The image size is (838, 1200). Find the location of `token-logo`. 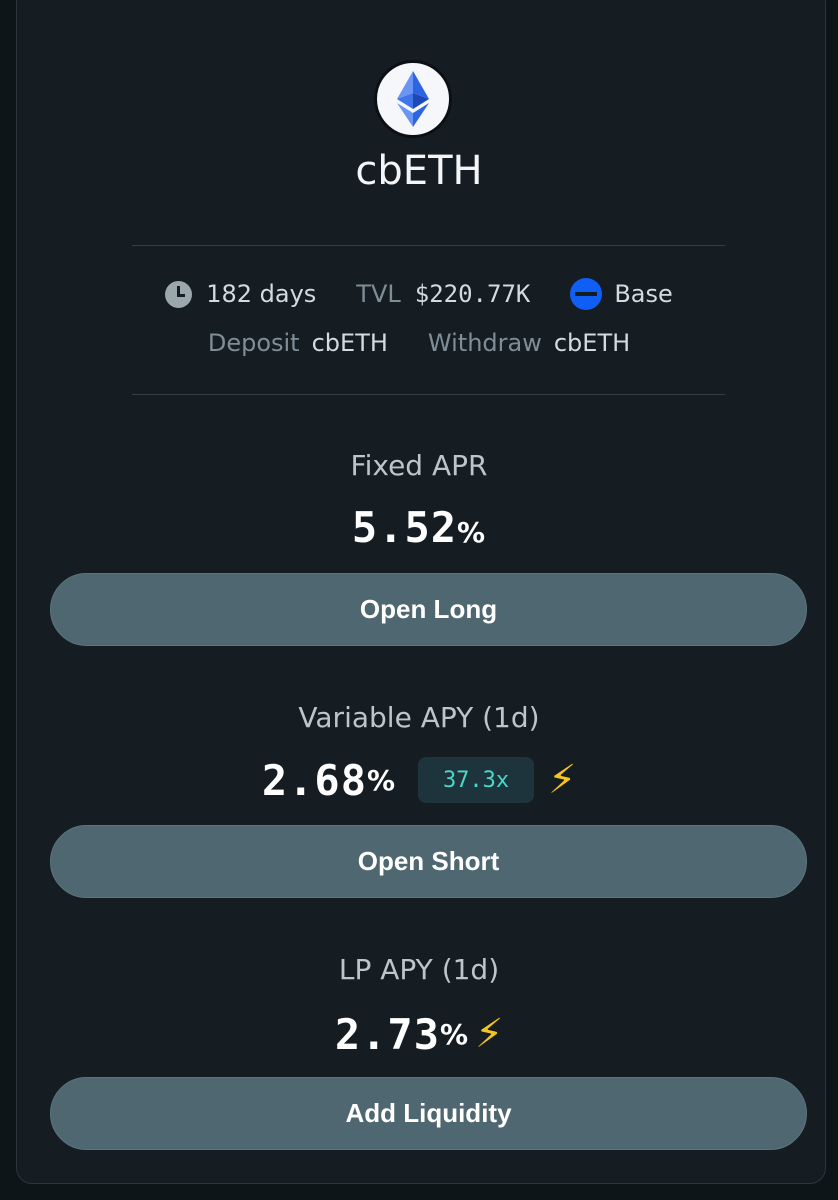

token-logo is located at coordinates (413, 99).